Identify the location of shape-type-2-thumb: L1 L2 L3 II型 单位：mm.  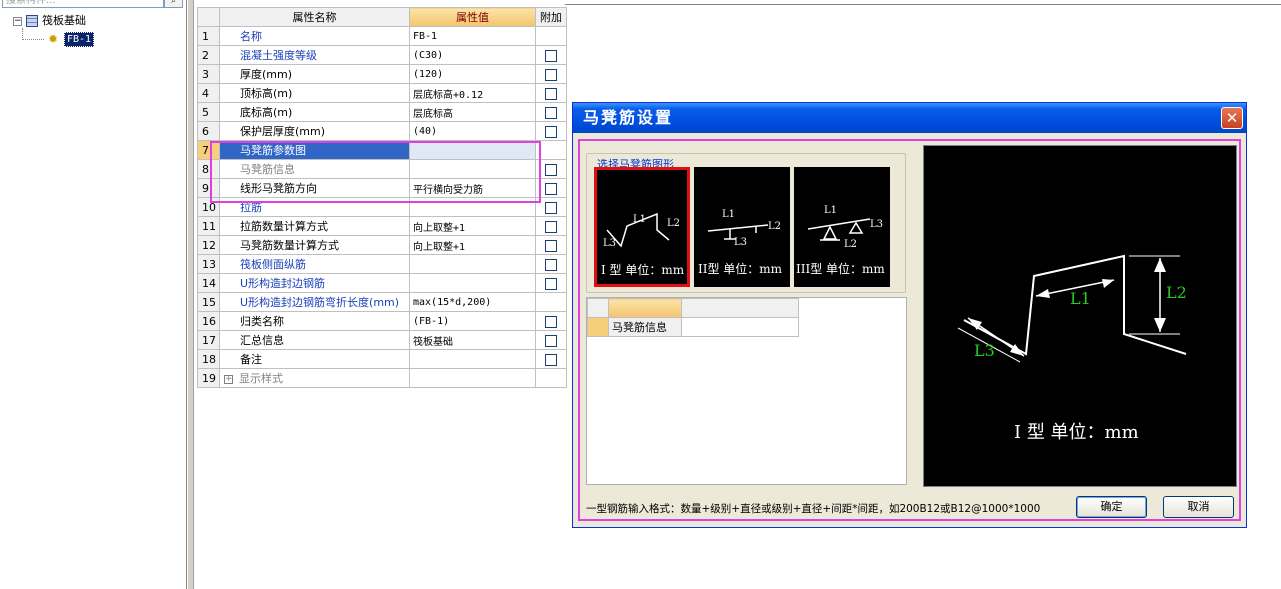
(742, 227).